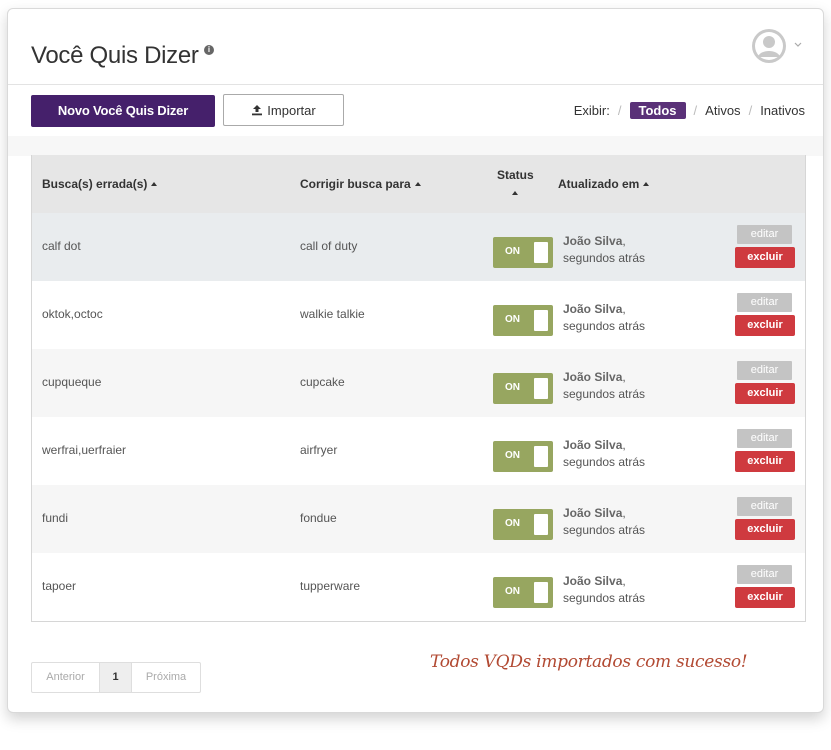 The height and width of the screenshot is (750, 831). Describe the element at coordinates (66, 677) in the screenshot. I see `prev-page-button: Anterior` at that location.